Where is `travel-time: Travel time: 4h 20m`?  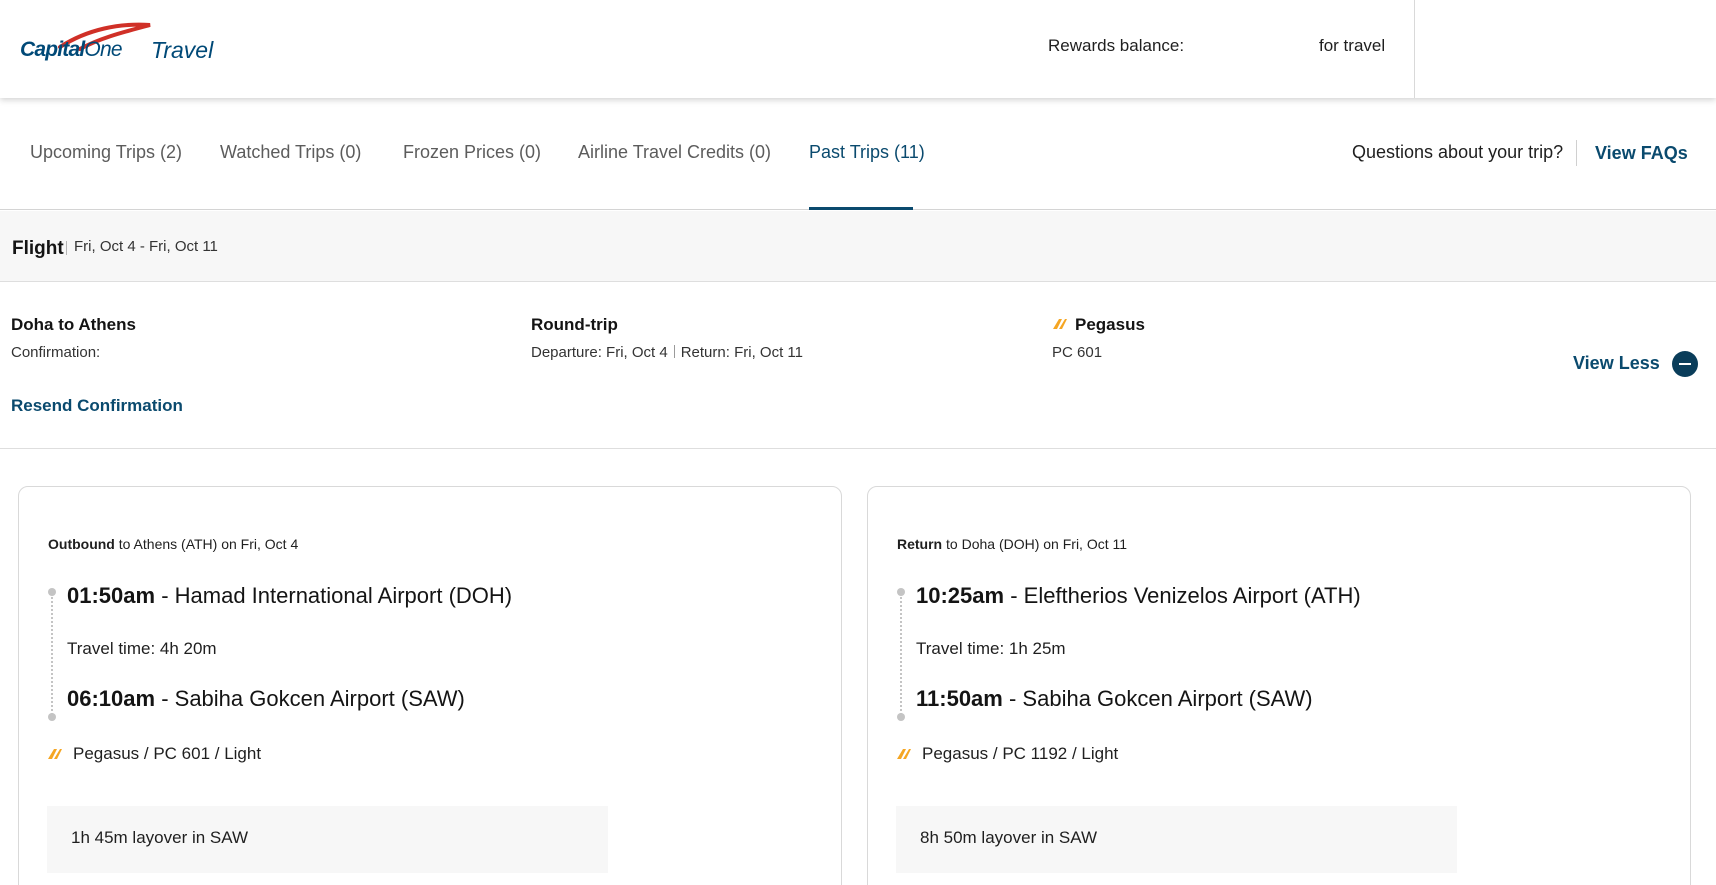
travel-time: Travel time: 4h 20m is located at coordinates (142, 648).